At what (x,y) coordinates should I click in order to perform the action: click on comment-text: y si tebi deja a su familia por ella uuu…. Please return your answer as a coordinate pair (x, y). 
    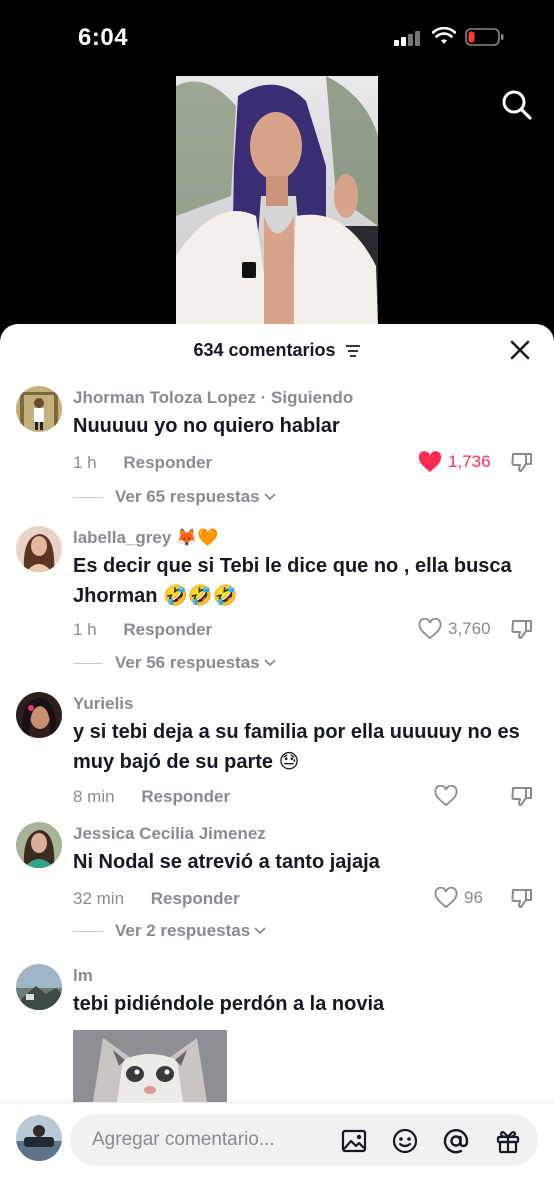
    Looking at the image, I should click on (303, 747).